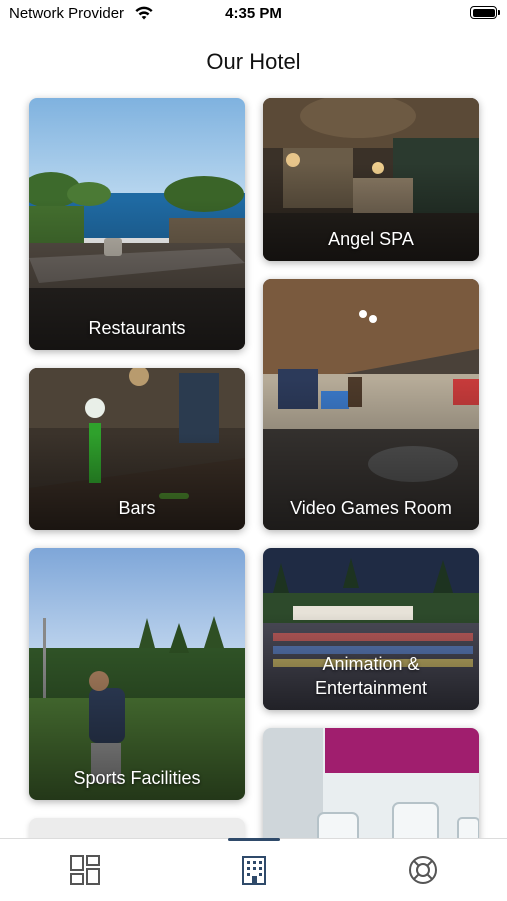 This screenshot has height=901, width=507. I want to click on tile-label-line: Video Games Room, so click(371, 508).